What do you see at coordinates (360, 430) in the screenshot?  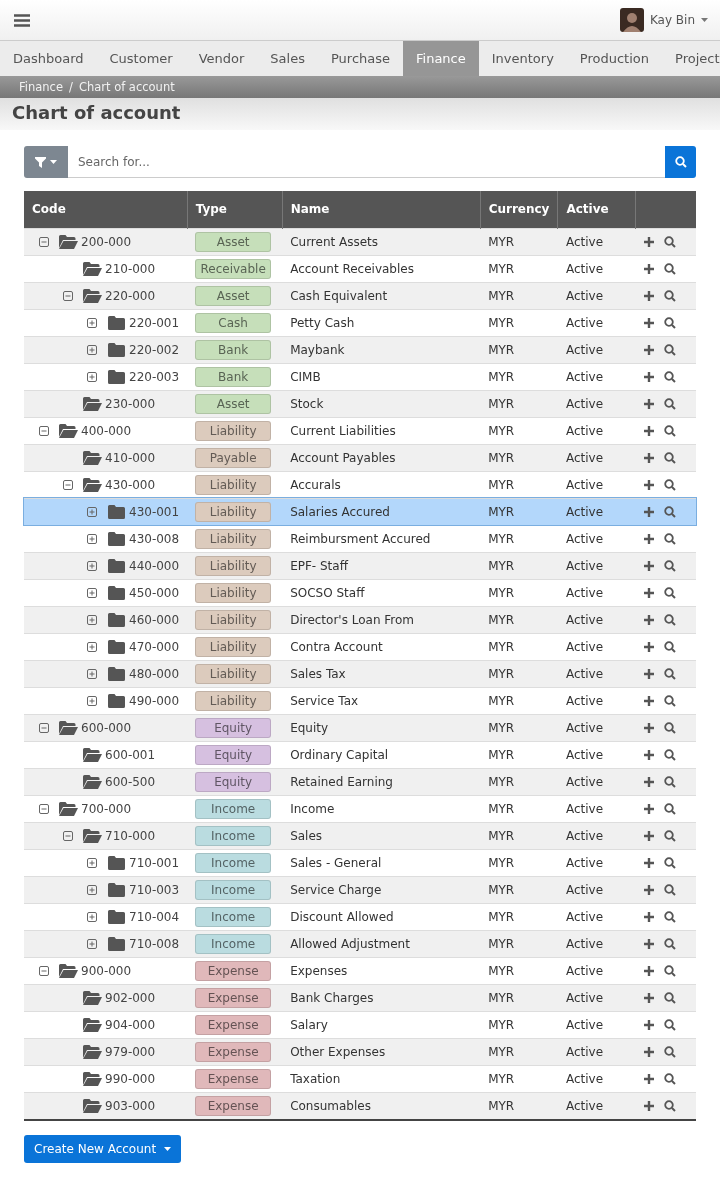 I see `table-row: 400-000 Liability Current Liabilities MYR Active` at bounding box center [360, 430].